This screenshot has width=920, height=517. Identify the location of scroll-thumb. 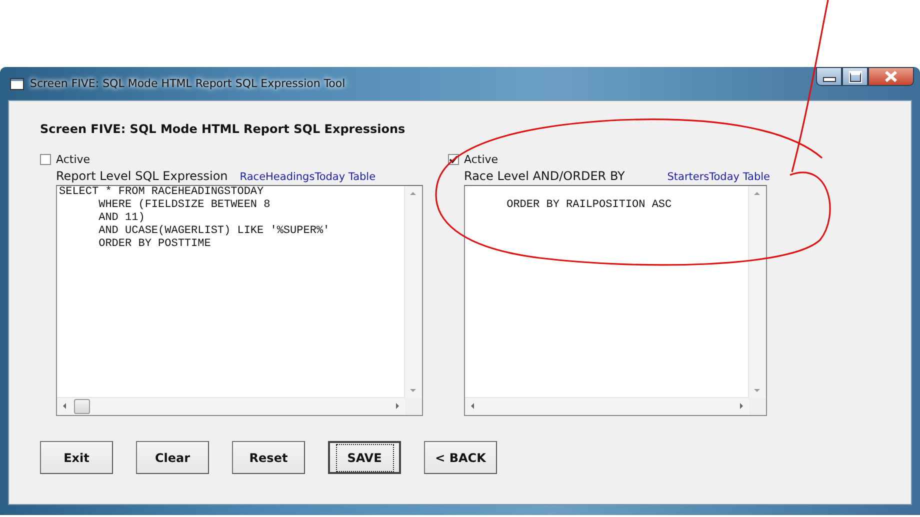
(82, 406).